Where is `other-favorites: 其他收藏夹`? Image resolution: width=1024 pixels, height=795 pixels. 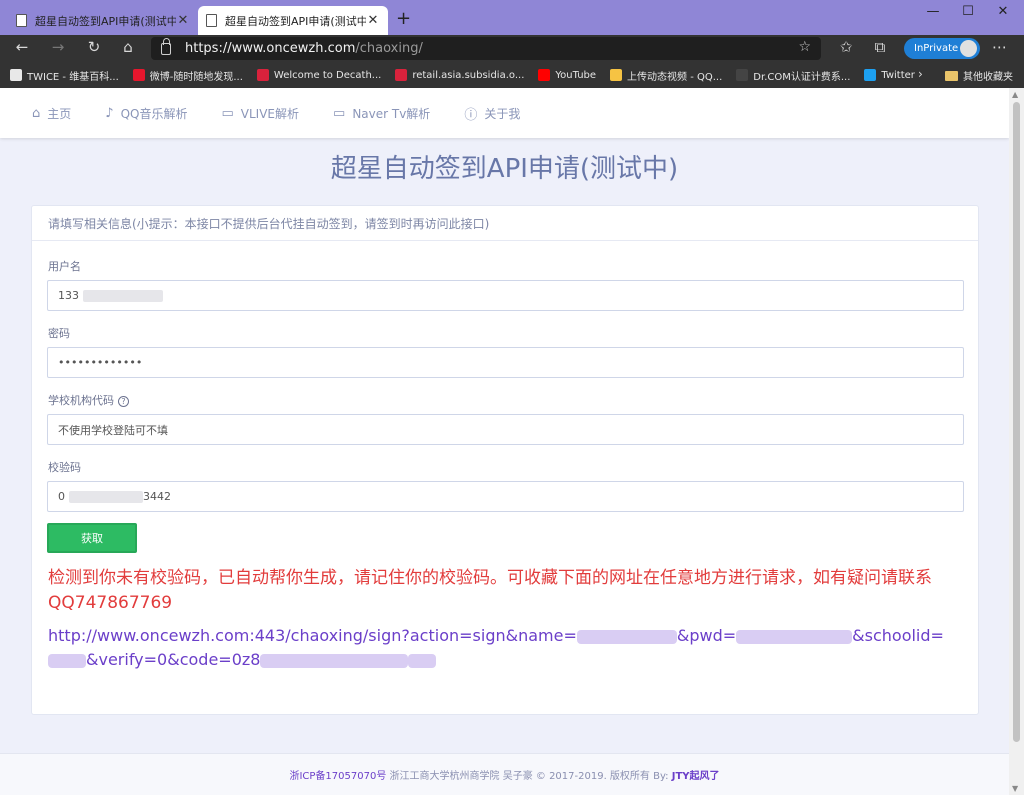 other-favorites: 其他收藏夹 is located at coordinates (979, 75).